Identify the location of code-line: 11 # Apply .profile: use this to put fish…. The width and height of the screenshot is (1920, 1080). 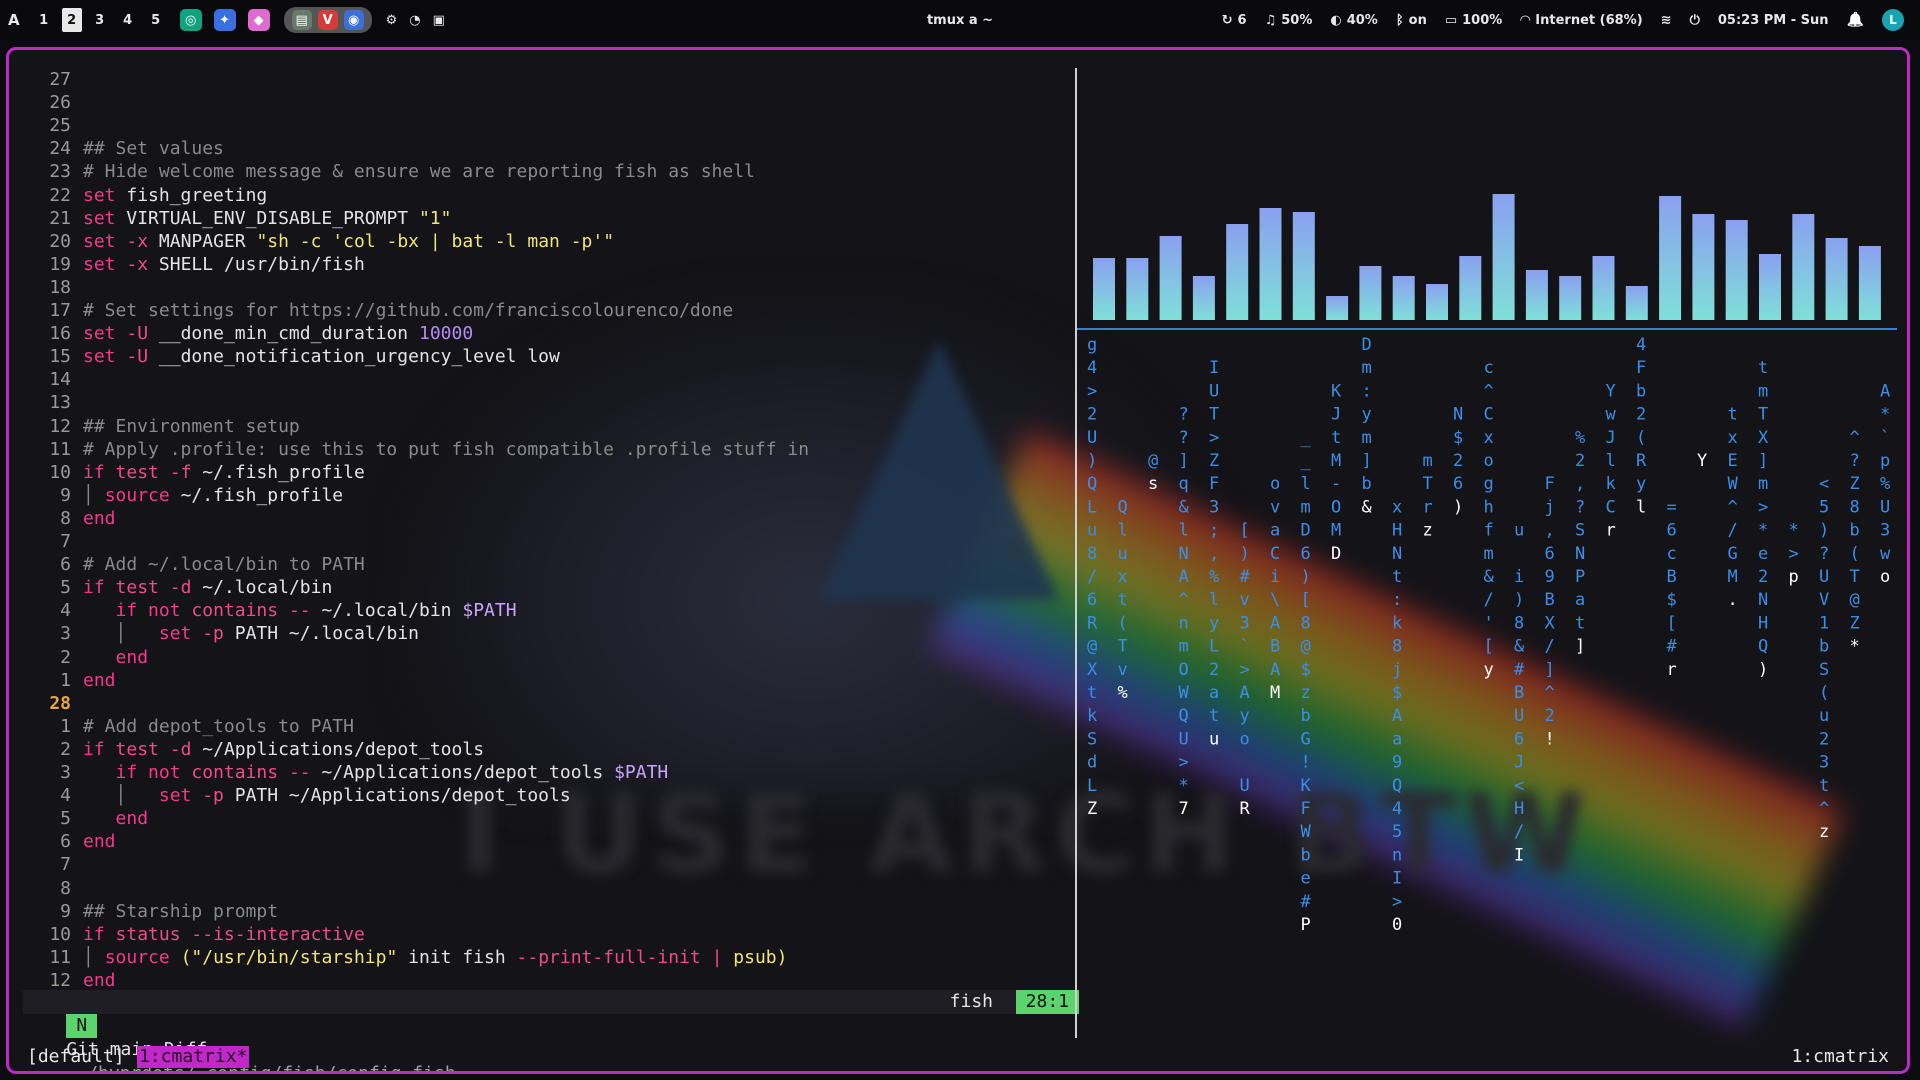
(409, 449).